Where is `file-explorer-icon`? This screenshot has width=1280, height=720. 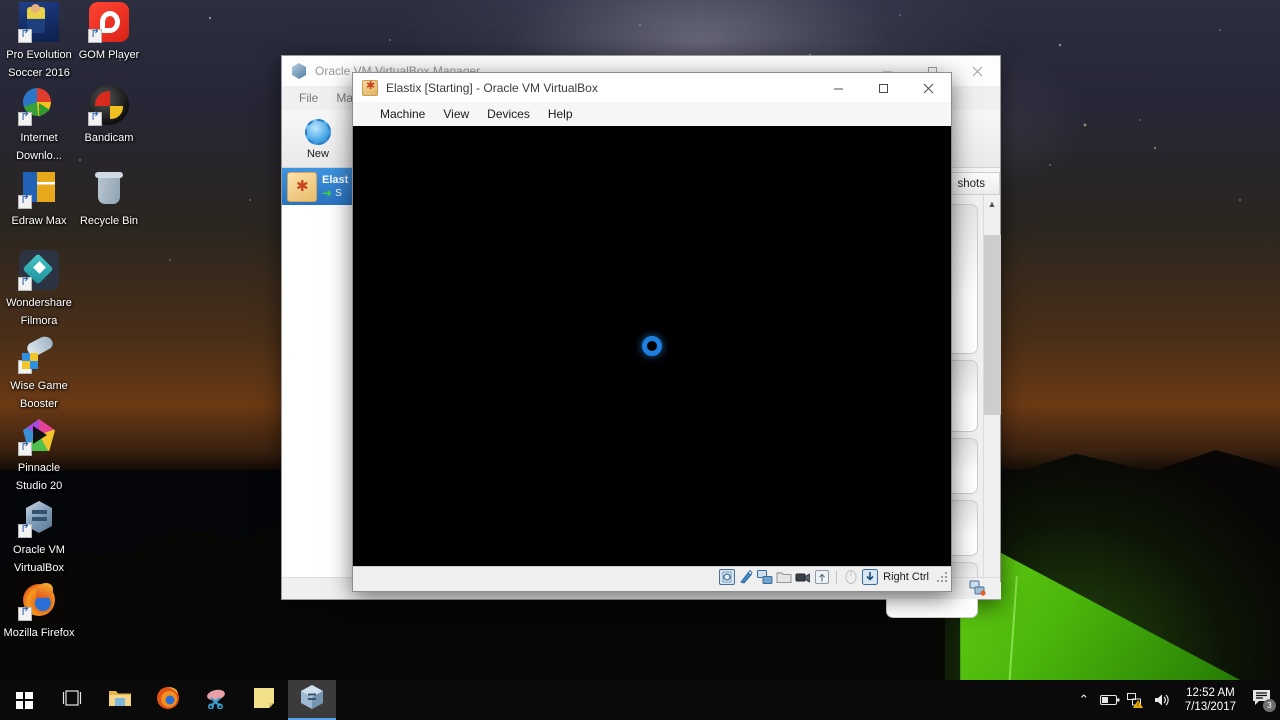
file-explorer-icon is located at coordinates (120, 700).